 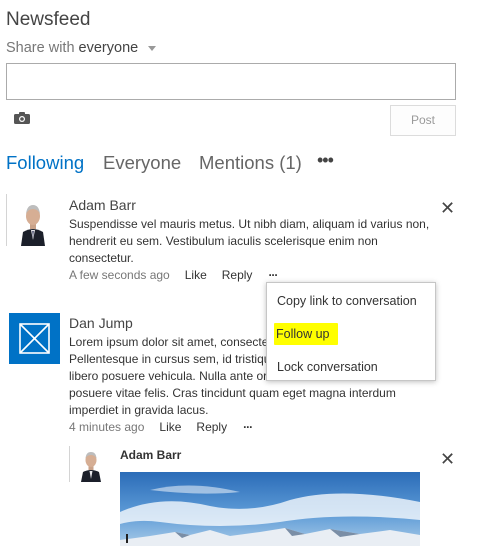 I want to click on share-audience-dropdown: Share with everyone, so click(x=81, y=48).